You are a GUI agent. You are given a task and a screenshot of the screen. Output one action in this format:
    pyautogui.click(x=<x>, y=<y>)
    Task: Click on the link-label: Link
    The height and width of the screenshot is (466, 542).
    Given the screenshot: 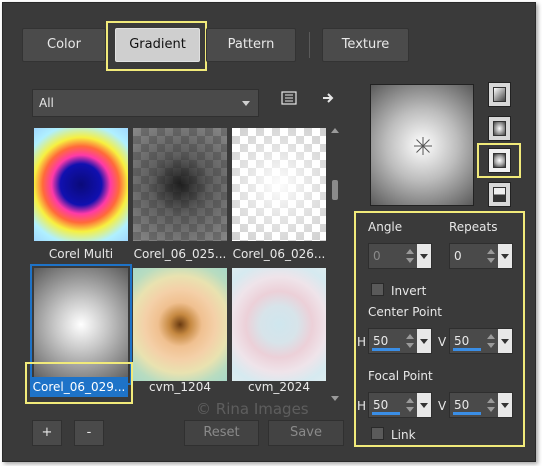 What is the action you would take?
    pyautogui.click(x=403, y=435)
    